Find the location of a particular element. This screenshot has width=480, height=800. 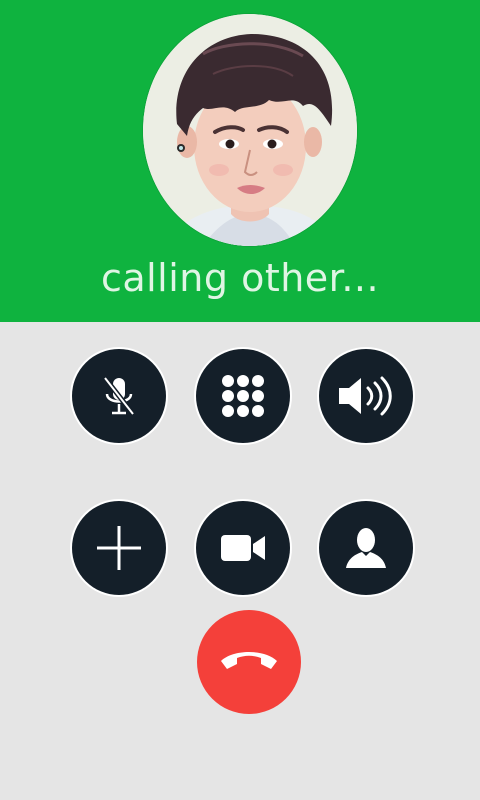

add-call-button is located at coordinates (119, 548).